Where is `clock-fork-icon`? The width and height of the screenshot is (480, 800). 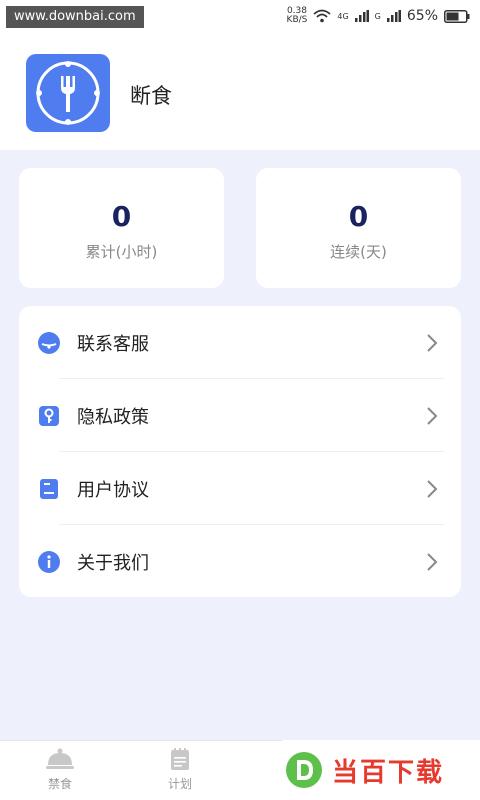 clock-fork-icon is located at coordinates (68, 93).